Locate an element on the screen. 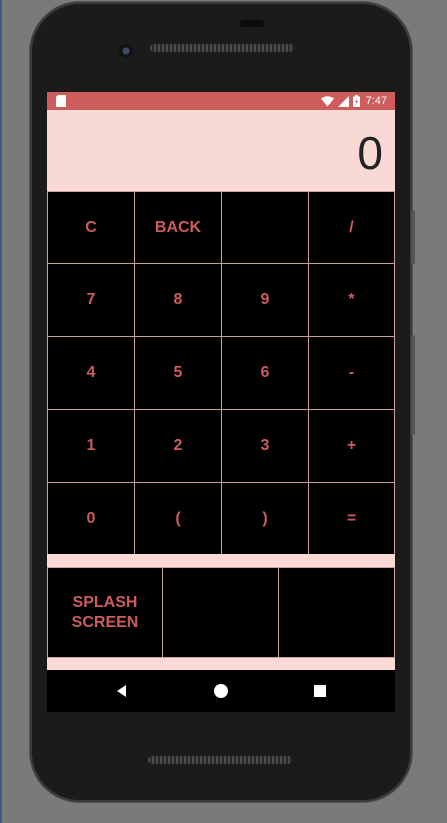 This screenshot has width=447, height=823. key-6: 6 is located at coordinates (265, 373).